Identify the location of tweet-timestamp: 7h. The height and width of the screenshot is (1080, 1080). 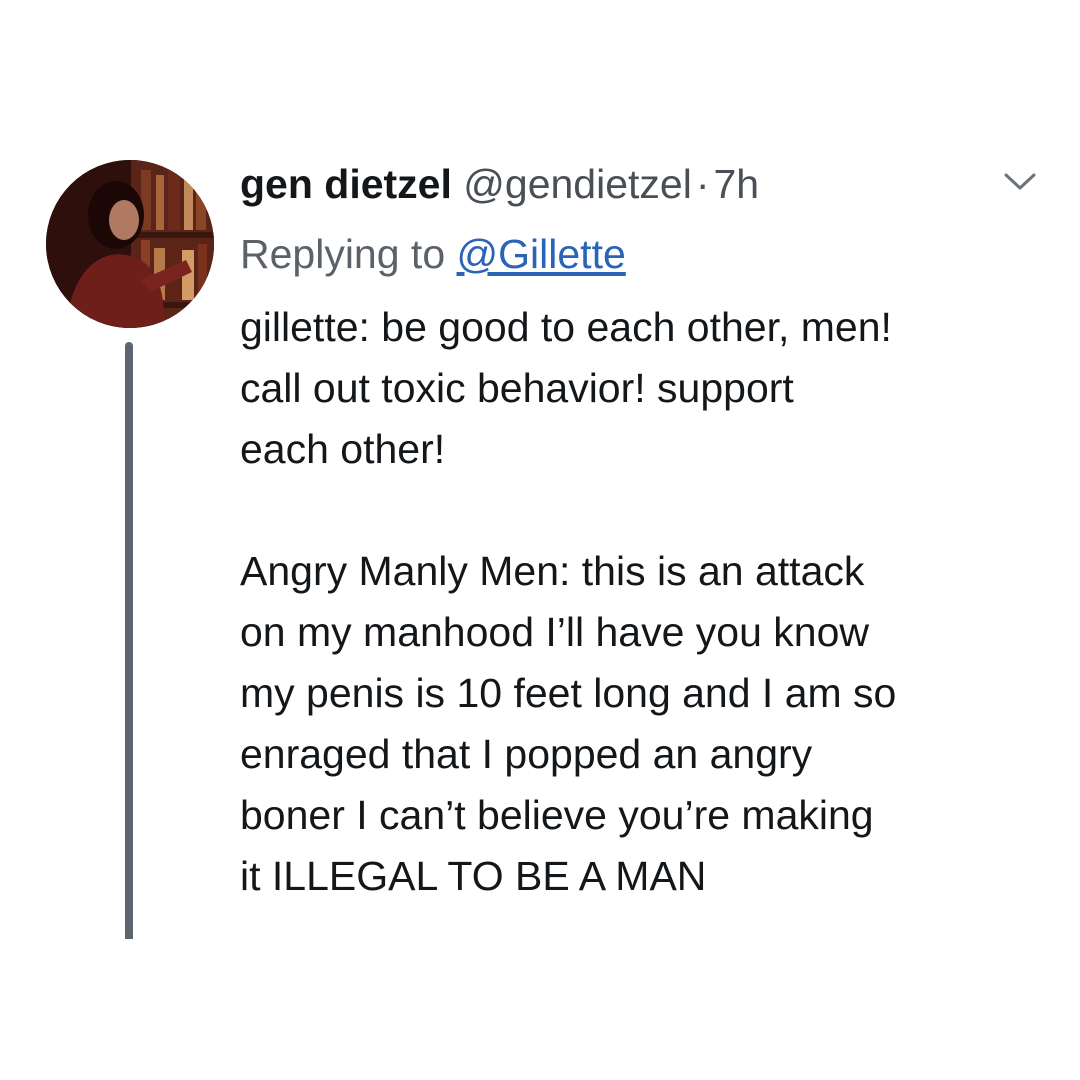
(736, 184).